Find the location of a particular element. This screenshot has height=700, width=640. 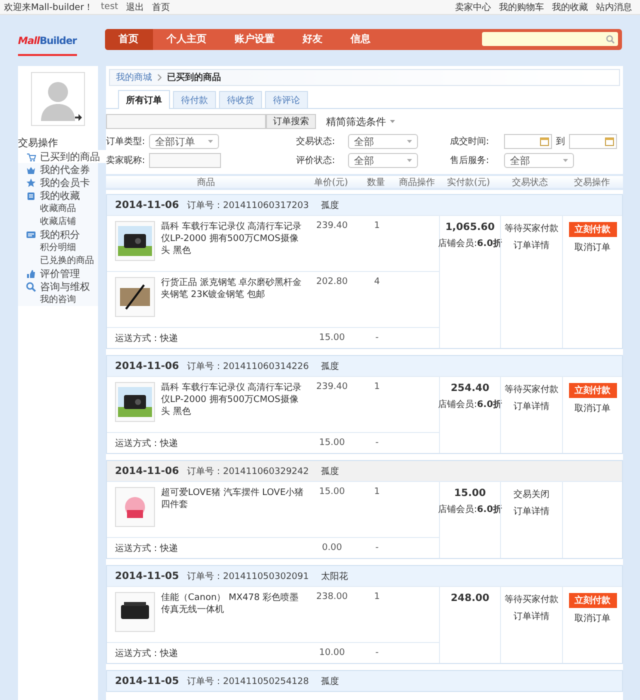

column-header: 单价(元) is located at coordinates (331, 182).